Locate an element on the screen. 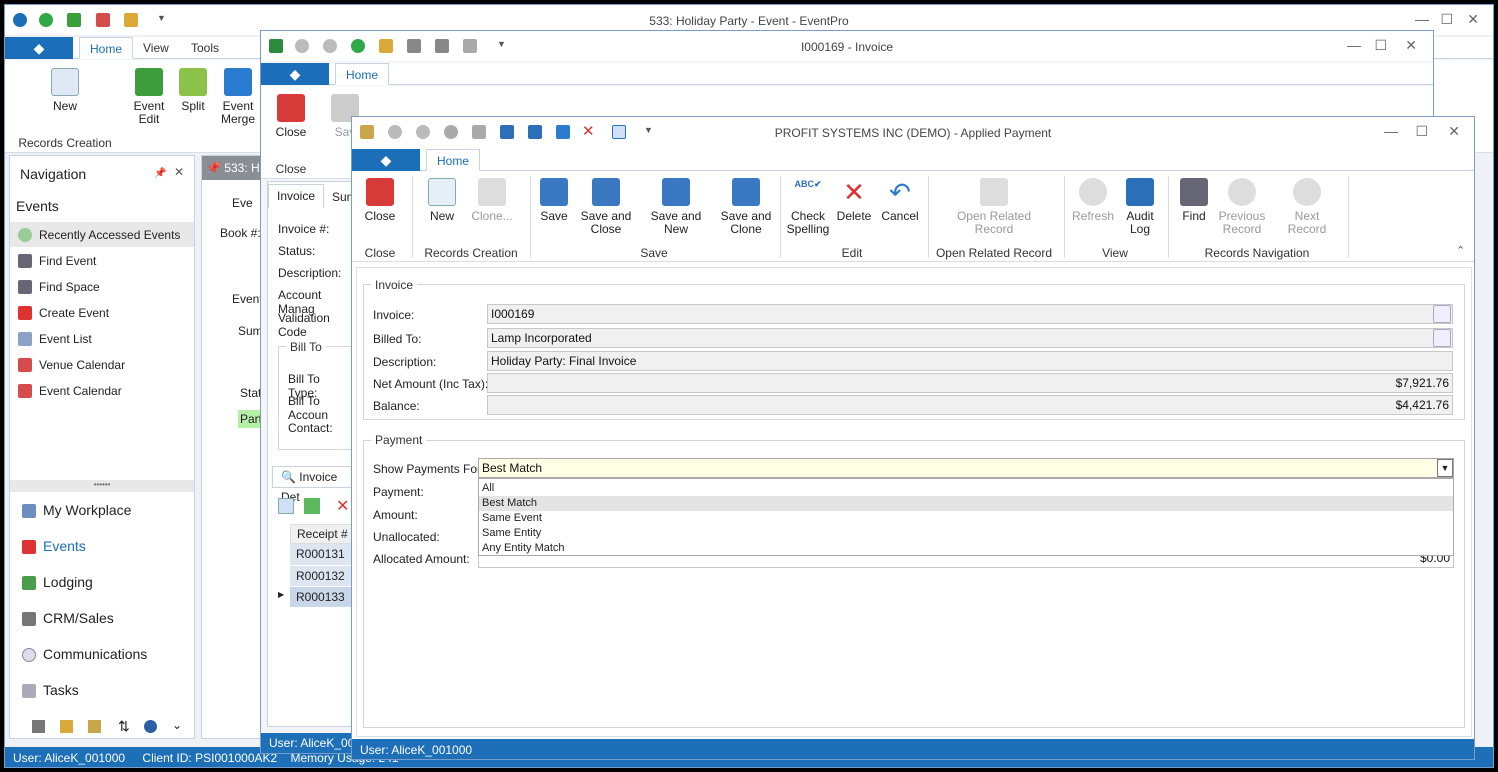  show-payments-select: Best Match is located at coordinates (966, 468).